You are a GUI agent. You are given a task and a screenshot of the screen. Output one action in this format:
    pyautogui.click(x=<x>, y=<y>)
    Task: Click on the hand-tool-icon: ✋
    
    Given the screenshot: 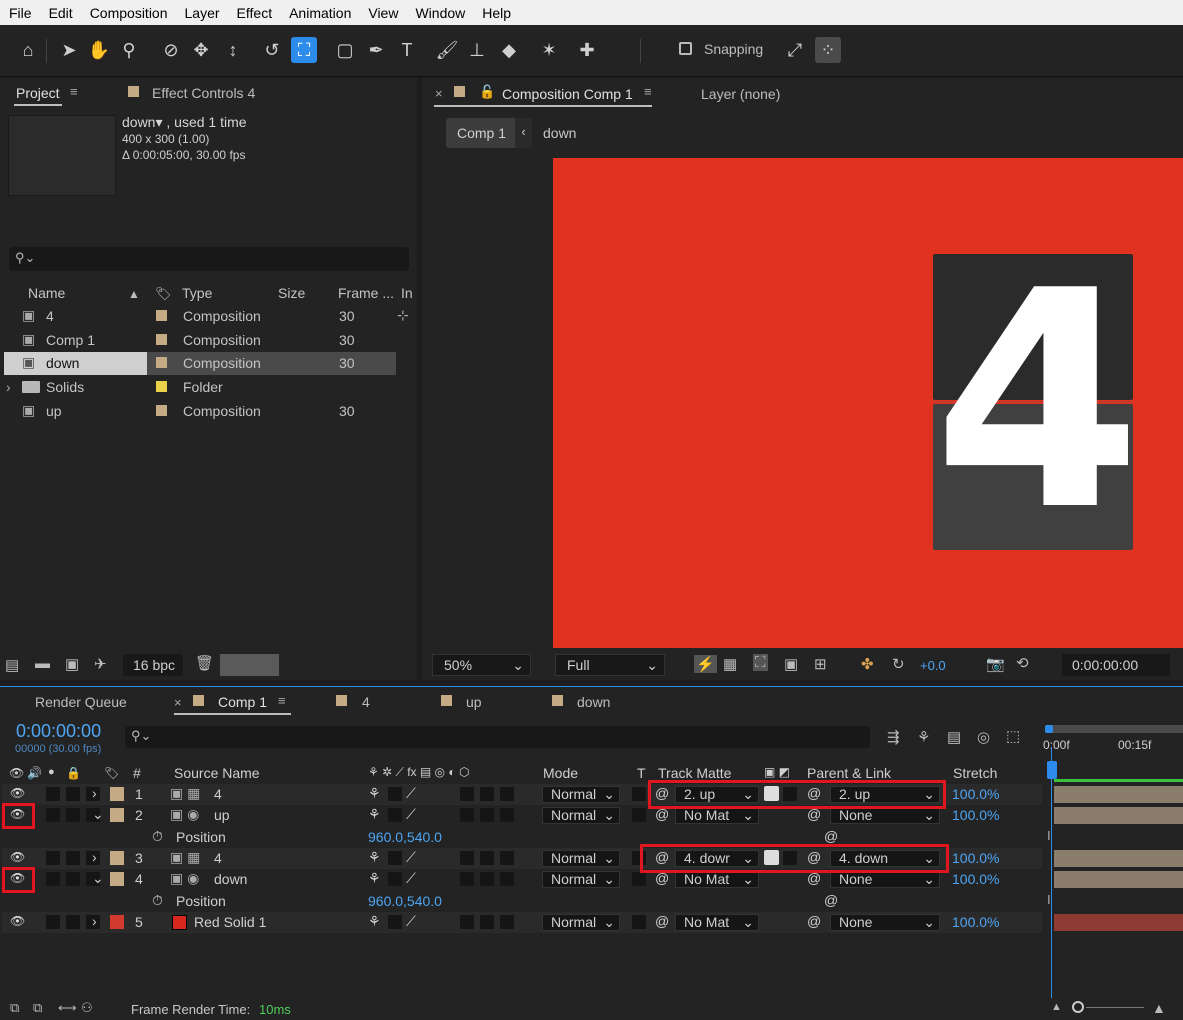 What is the action you would take?
    pyautogui.click(x=99, y=50)
    